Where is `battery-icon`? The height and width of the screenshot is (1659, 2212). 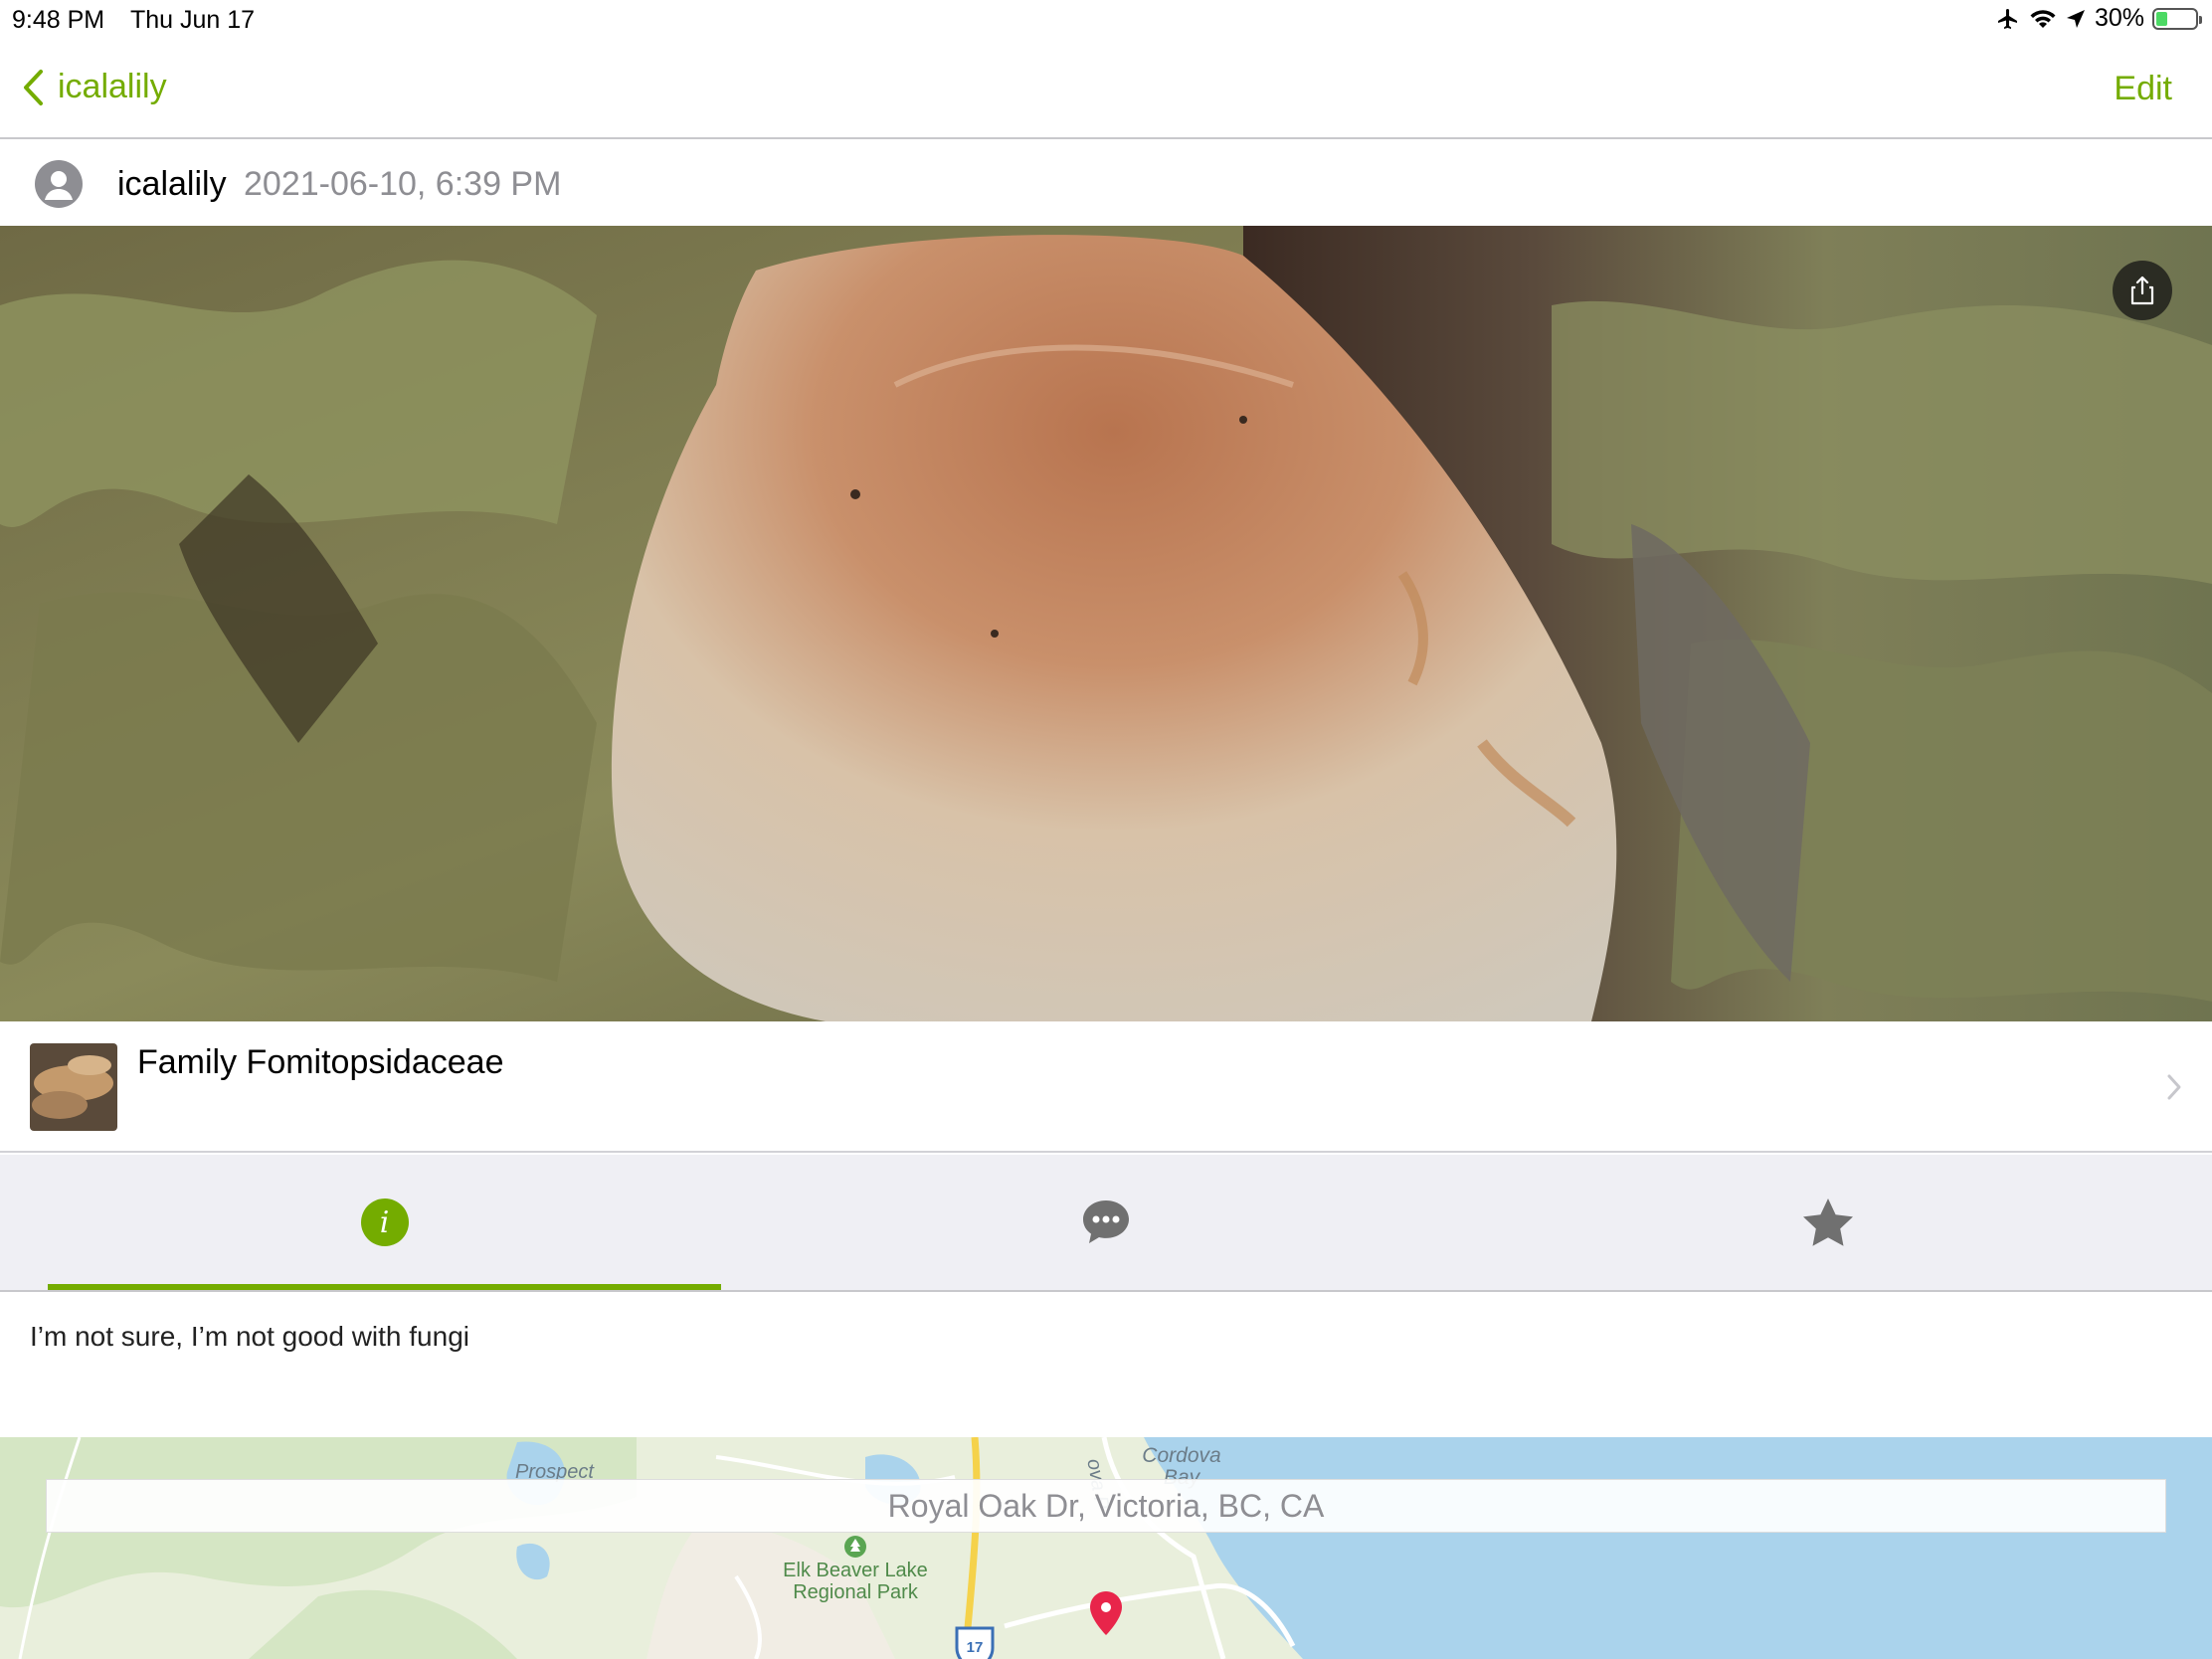 battery-icon is located at coordinates (2177, 18).